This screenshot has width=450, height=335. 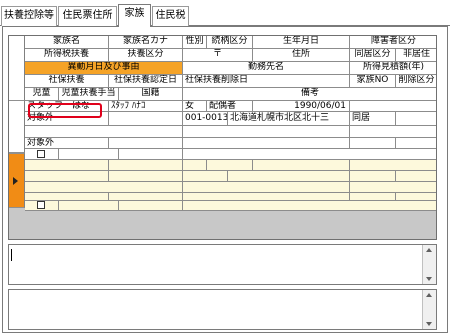 What do you see at coordinates (146, 165) in the screenshot?
I see `record-2-kana` at bounding box center [146, 165].